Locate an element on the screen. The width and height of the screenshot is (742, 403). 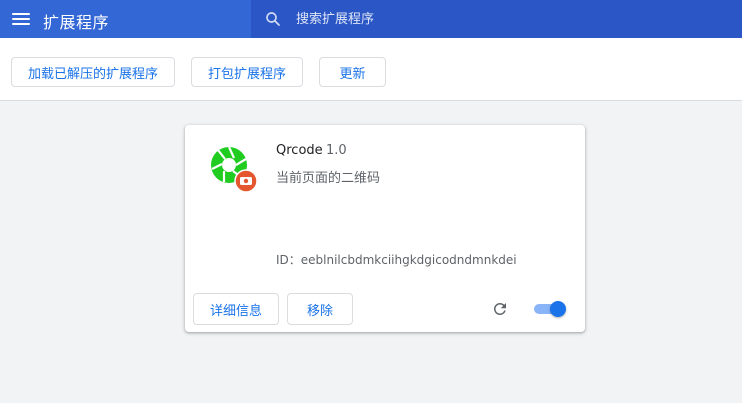
remove-button: 移除 is located at coordinates (320, 309).